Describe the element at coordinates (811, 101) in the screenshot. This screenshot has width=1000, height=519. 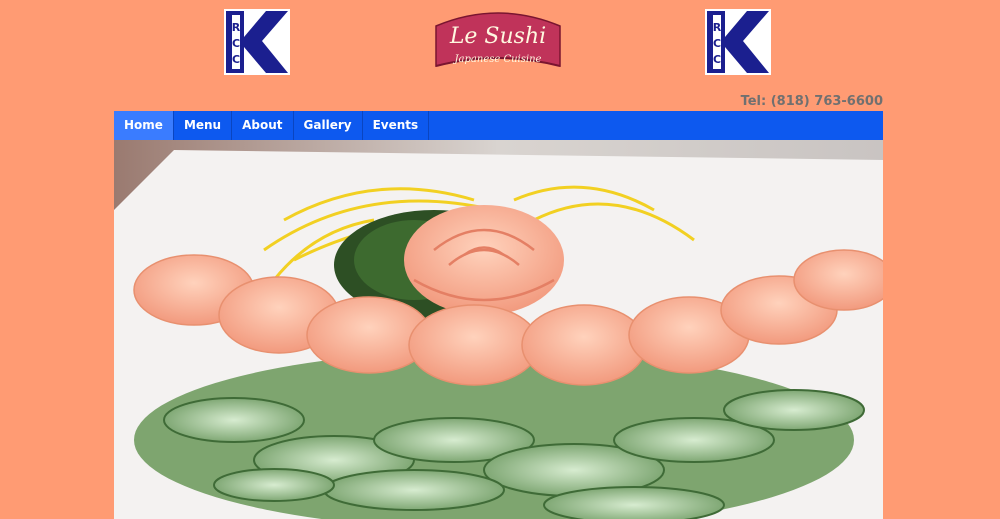
I see `phone-number: Tel: (818) 763-6600` at that location.